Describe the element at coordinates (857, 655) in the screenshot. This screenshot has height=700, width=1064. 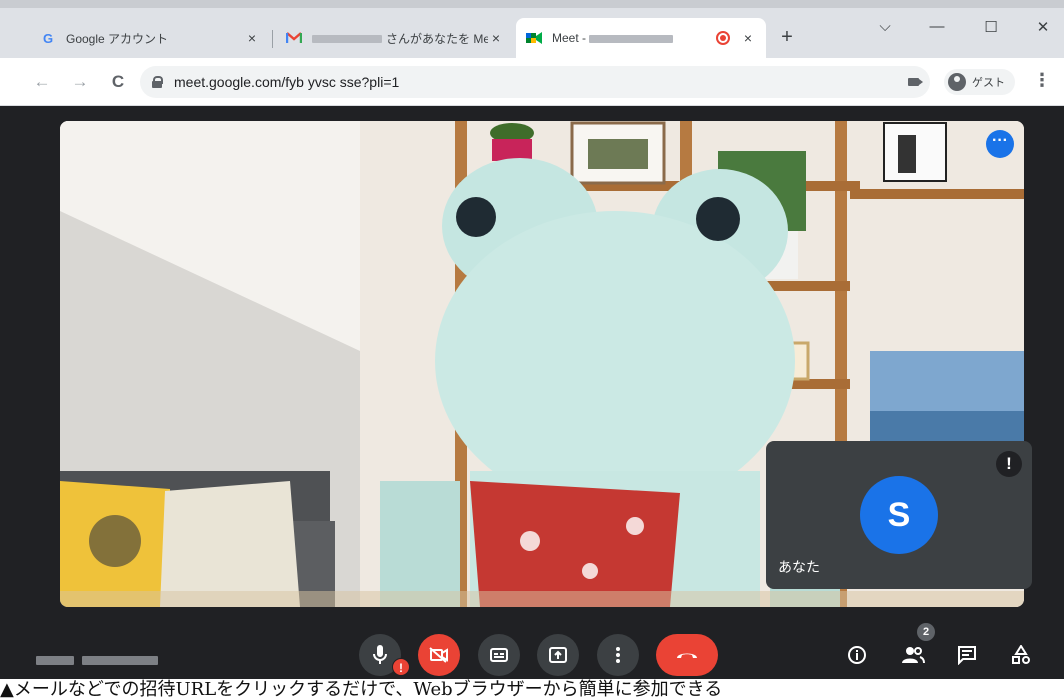
I see `meeting-details-icon` at that location.